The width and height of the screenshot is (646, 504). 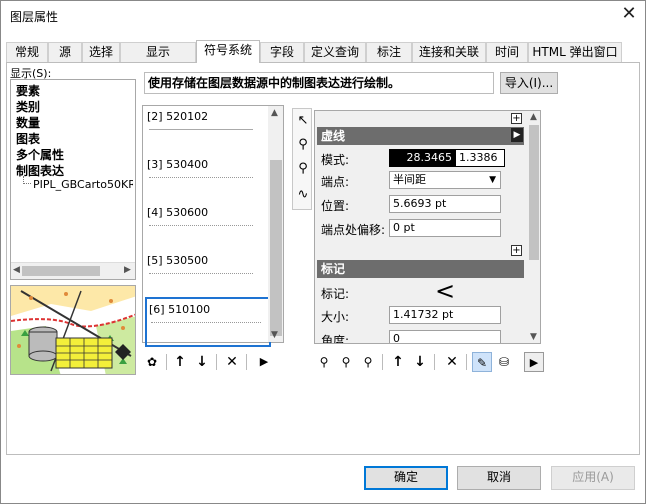 What do you see at coordinates (499, 478) in the screenshot?
I see `cancel-button: 取消` at bounding box center [499, 478].